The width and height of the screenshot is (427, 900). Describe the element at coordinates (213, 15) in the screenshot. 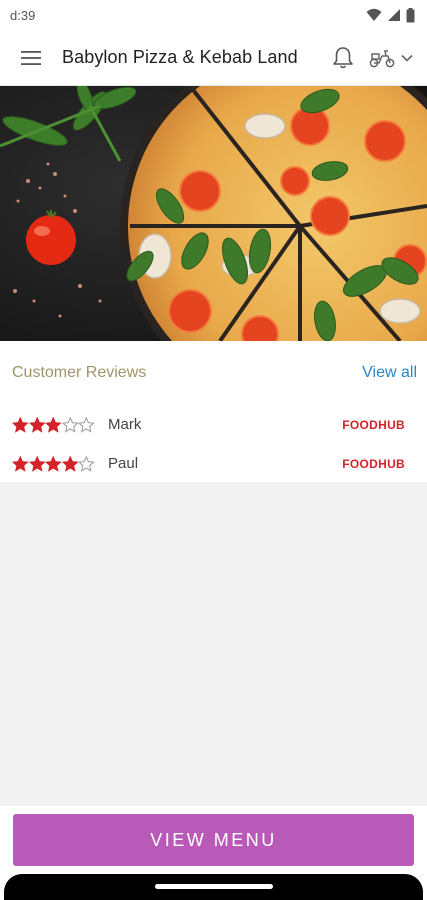

I see `status-bar: d:39` at that location.